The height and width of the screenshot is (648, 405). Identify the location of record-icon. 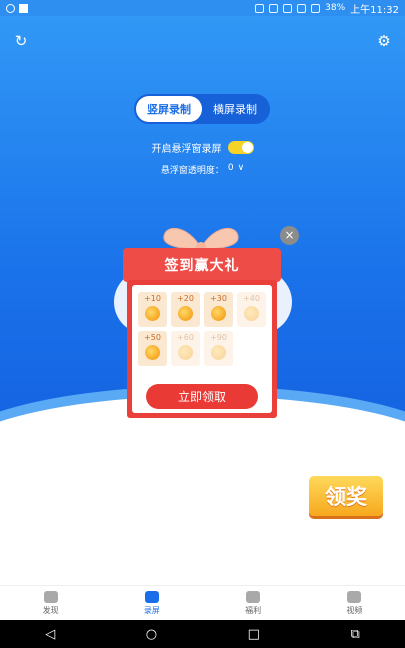
(151, 596).